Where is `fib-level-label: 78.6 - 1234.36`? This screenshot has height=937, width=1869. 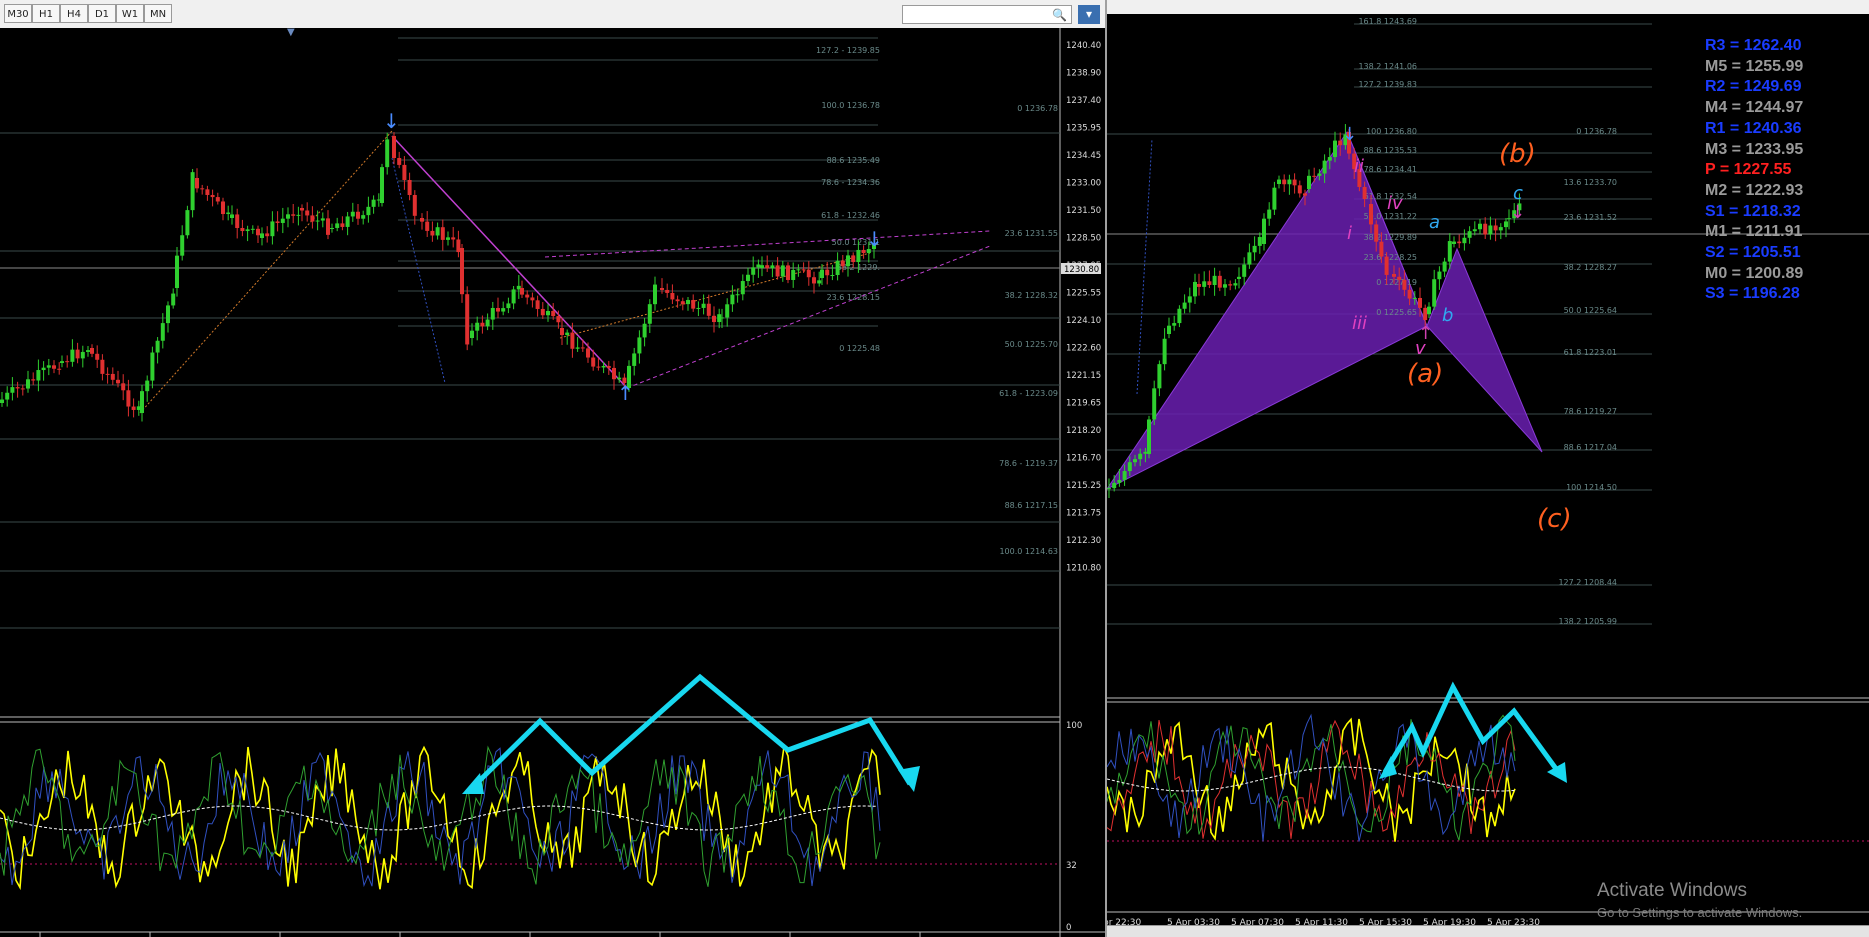 fib-level-label: 78.6 - 1234.36 is located at coordinates (850, 182).